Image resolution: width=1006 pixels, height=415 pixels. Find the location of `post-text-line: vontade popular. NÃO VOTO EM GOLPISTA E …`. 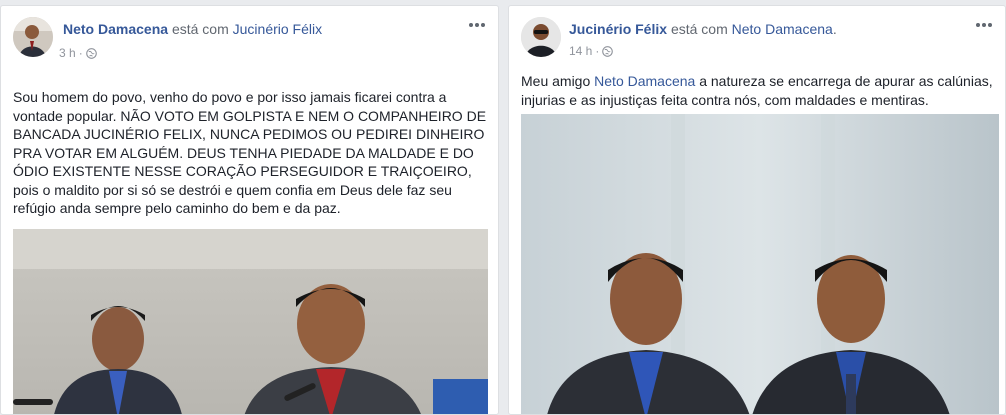

post-text-line: vontade popular. NÃO VOTO EM GOLPISTA E … is located at coordinates (250, 115).